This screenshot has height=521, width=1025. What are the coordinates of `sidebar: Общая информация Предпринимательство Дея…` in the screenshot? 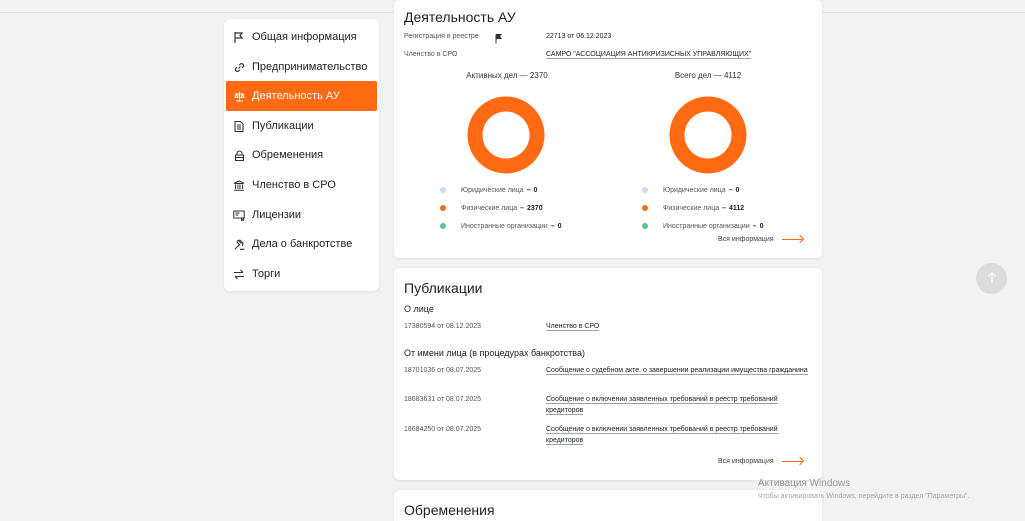 It's located at (301, 155).